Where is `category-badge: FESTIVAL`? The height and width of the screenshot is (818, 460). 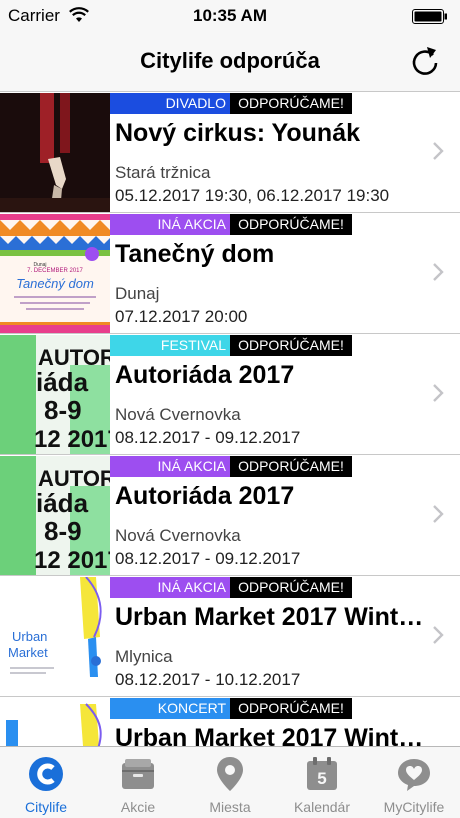
category-badge: FESTIVAL is located at coordinates (170, 345).